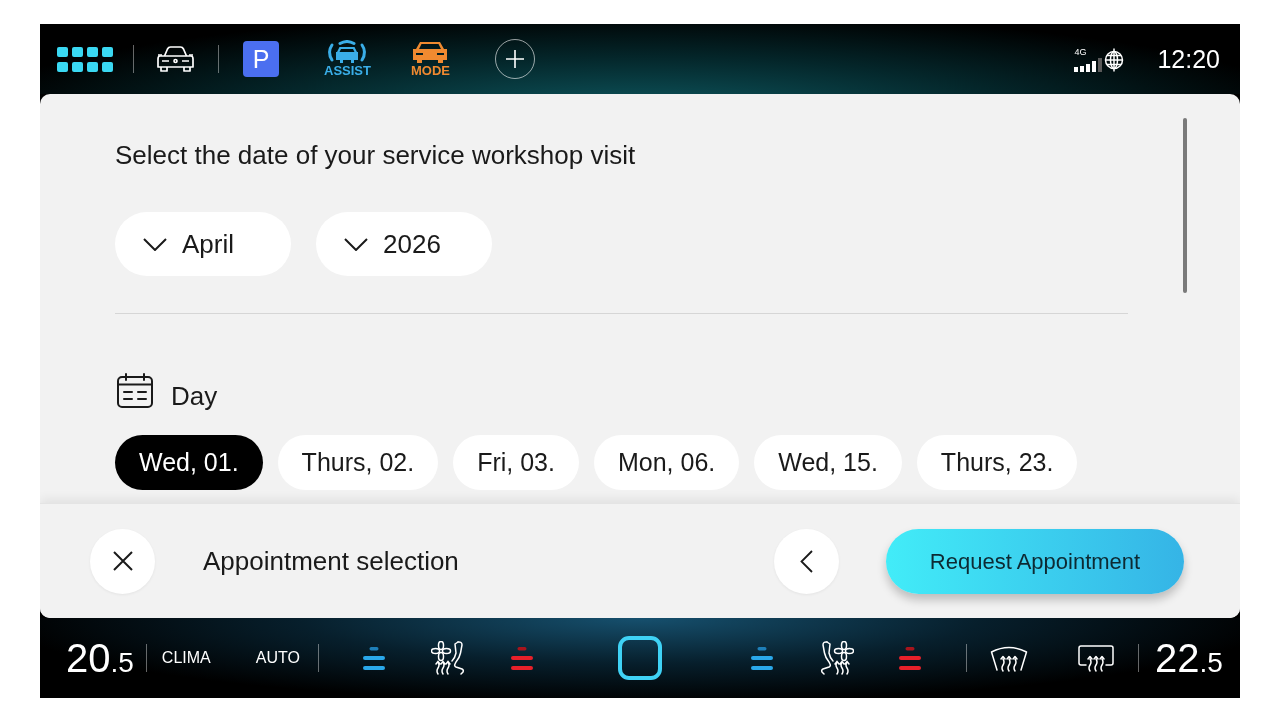 This screenshot has height=720, width=1280. I want to click on rear-window-defrost-icon, so click(1095, 658).